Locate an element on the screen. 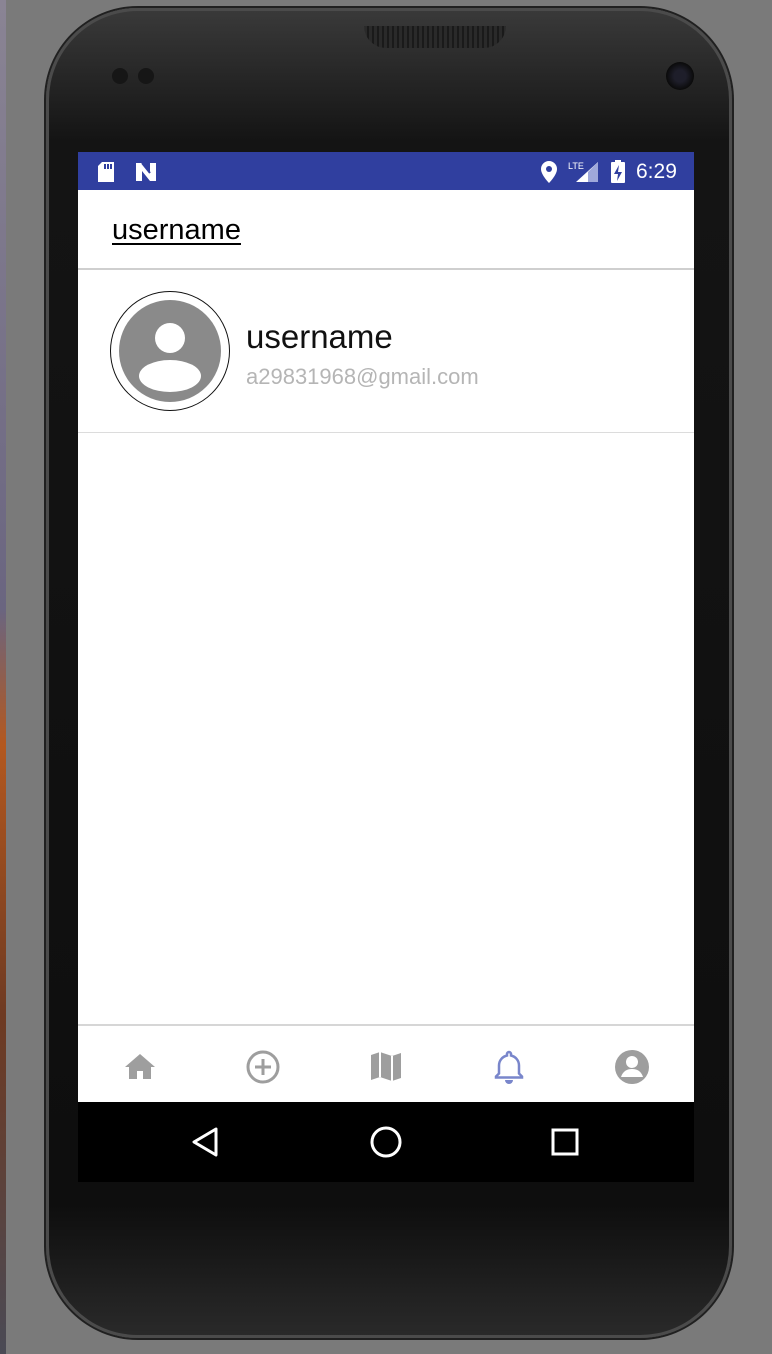  account-placeholder-icon is located at coordinates (170, 351).